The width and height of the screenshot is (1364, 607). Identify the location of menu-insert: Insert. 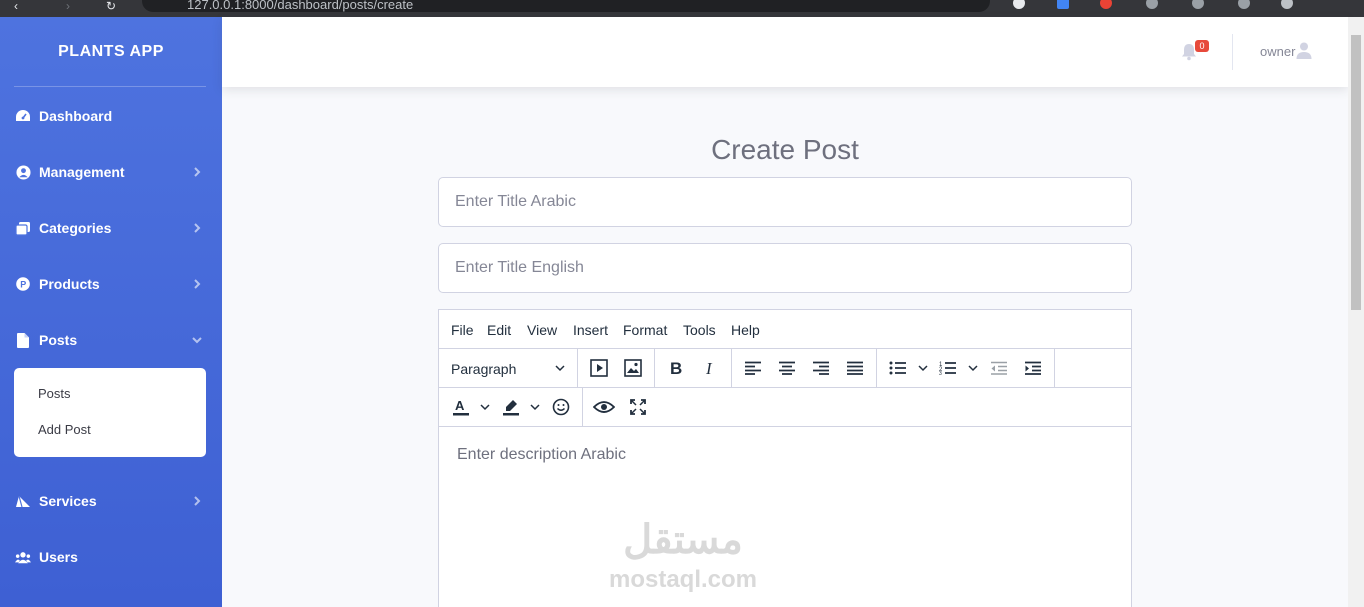
(590, 330).